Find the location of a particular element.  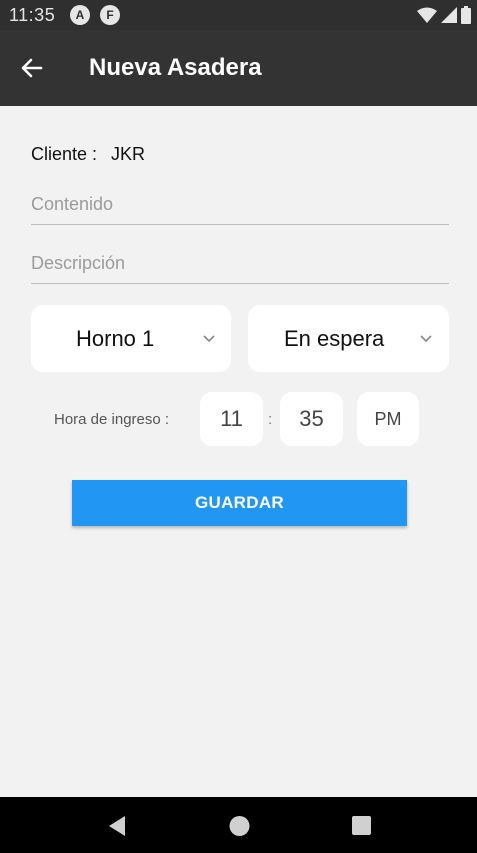

notification-app-icon: A is located at coordinates (80, 15).